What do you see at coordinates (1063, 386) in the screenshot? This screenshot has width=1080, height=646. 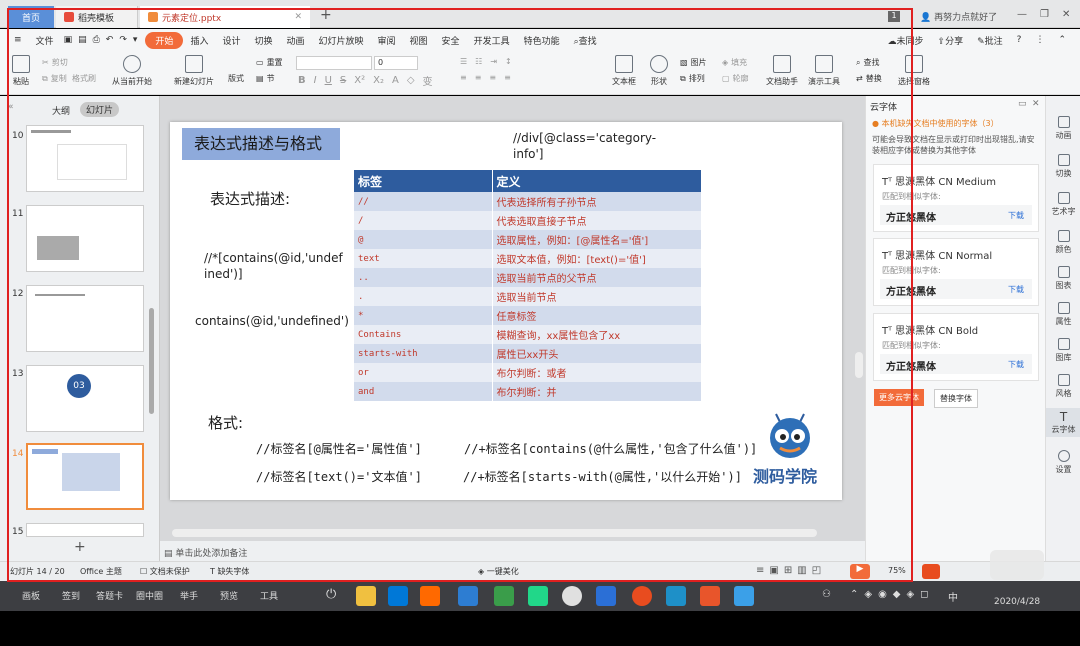 I see `side-style: 风格` at bounding box center [1063, 386].